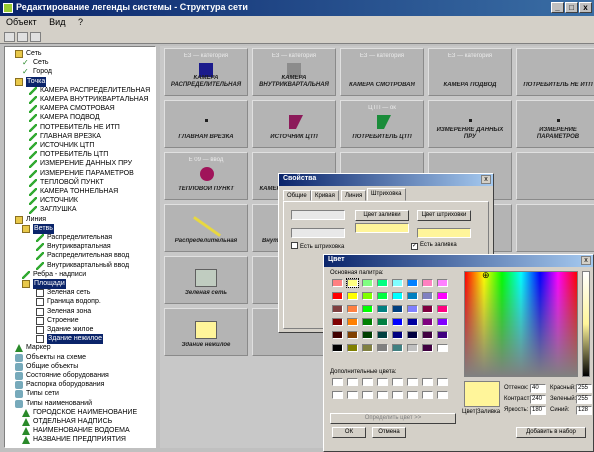  Describe the element at coordinates (318, 233) in the screenshot. I see `line-style-field` at that location.